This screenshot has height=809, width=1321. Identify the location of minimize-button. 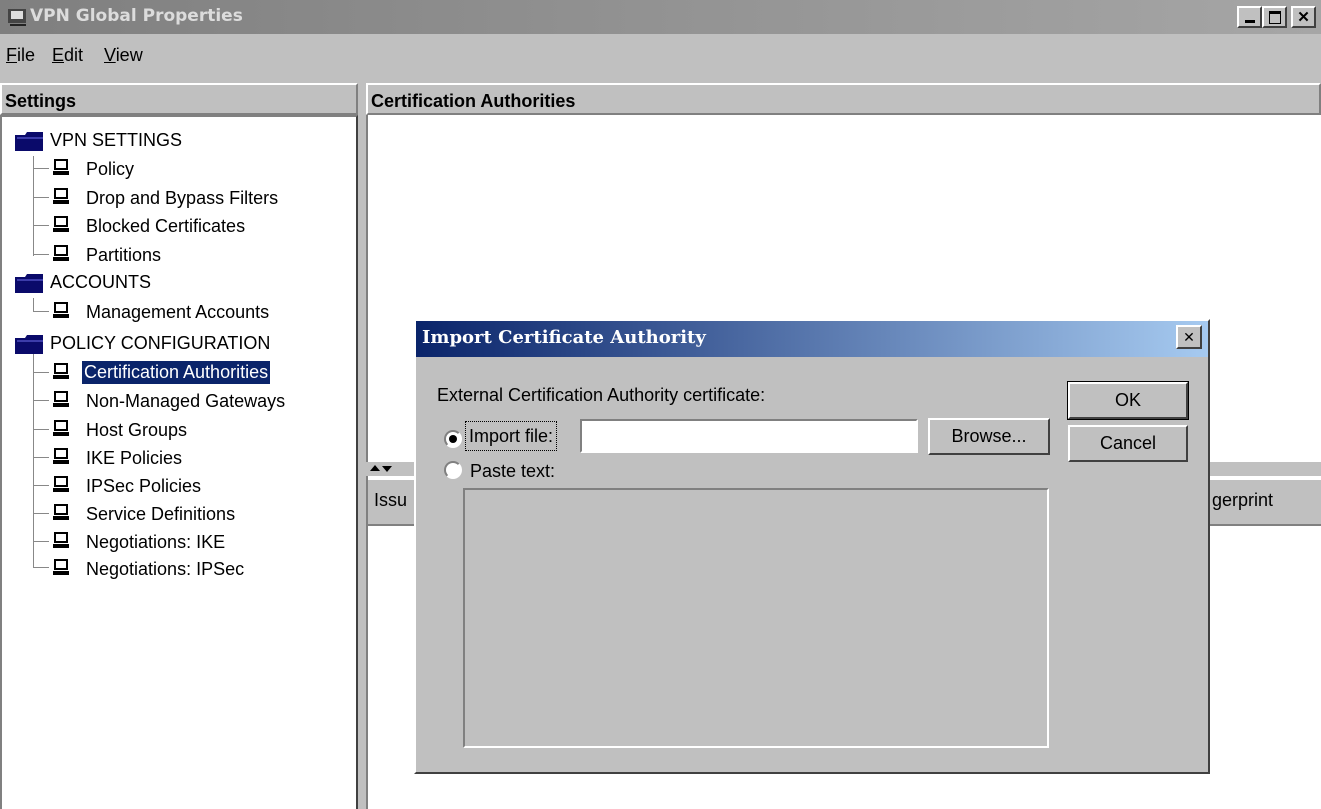
(1249, 17).